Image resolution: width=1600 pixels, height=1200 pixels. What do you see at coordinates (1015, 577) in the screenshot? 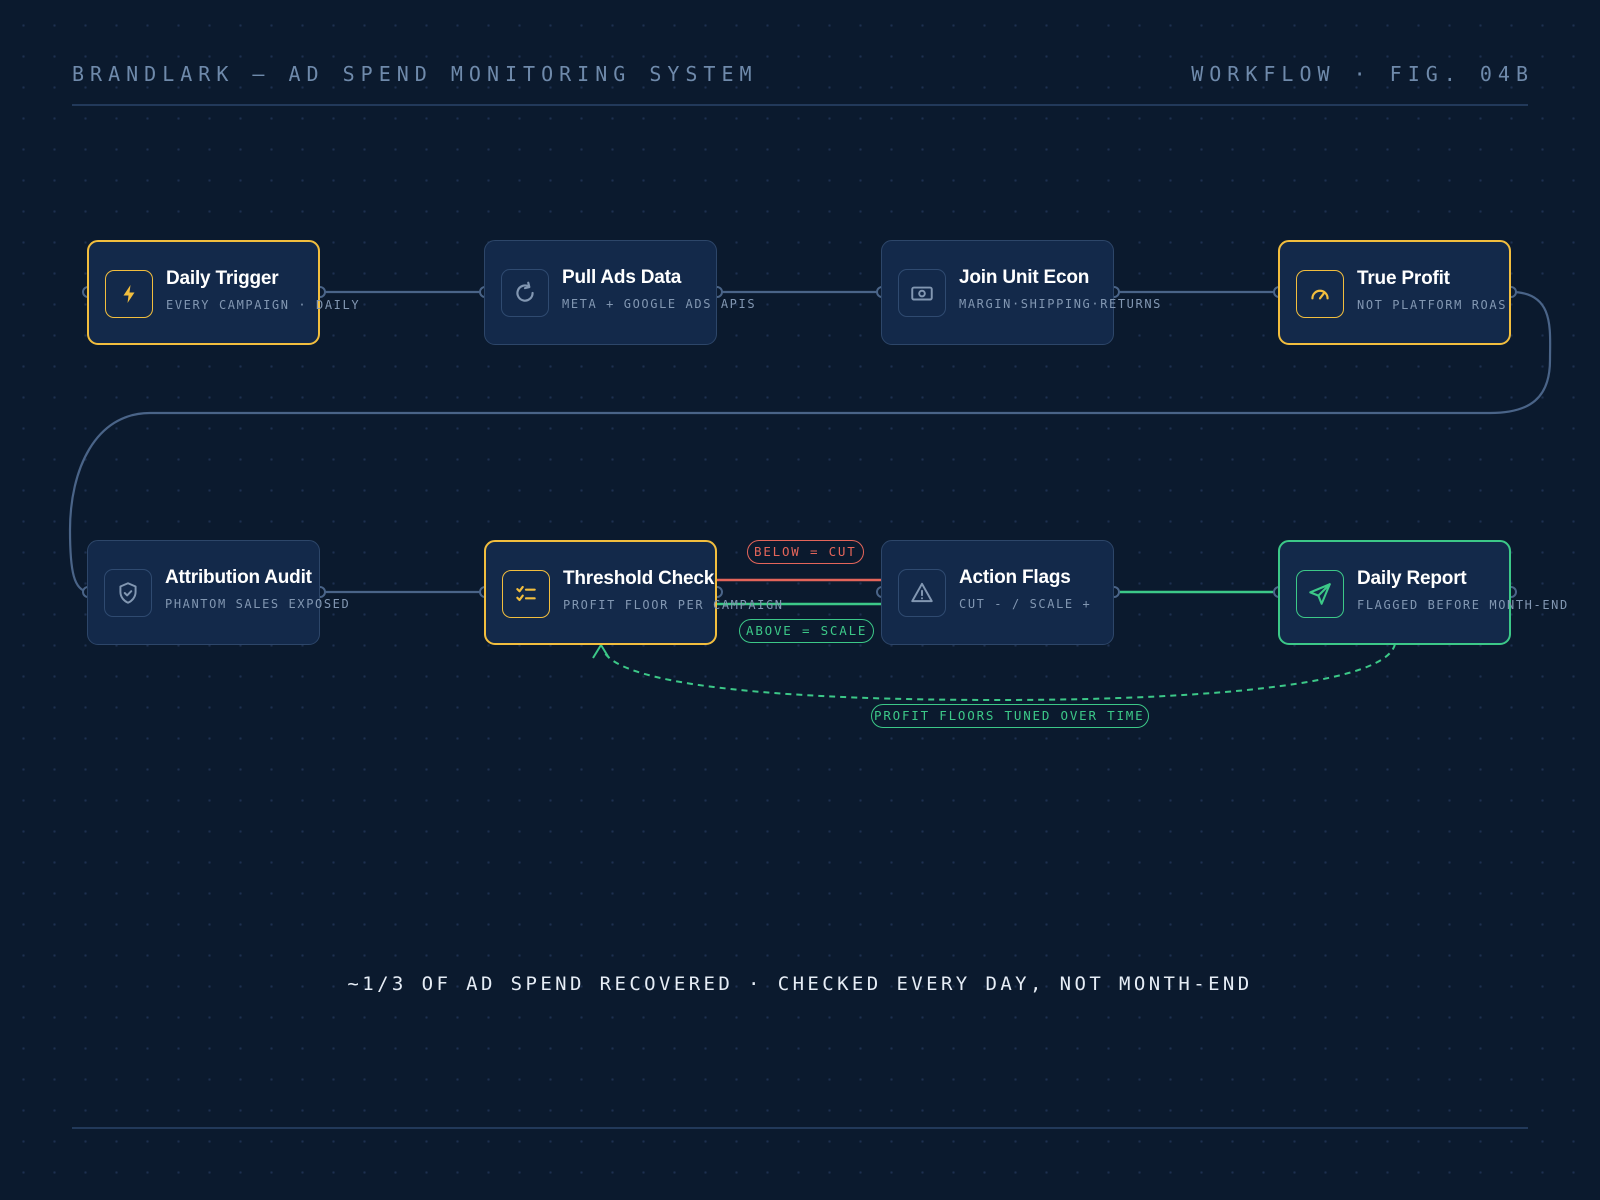
I see `node-title: Action Flags` at bounding box center [1015, 577].